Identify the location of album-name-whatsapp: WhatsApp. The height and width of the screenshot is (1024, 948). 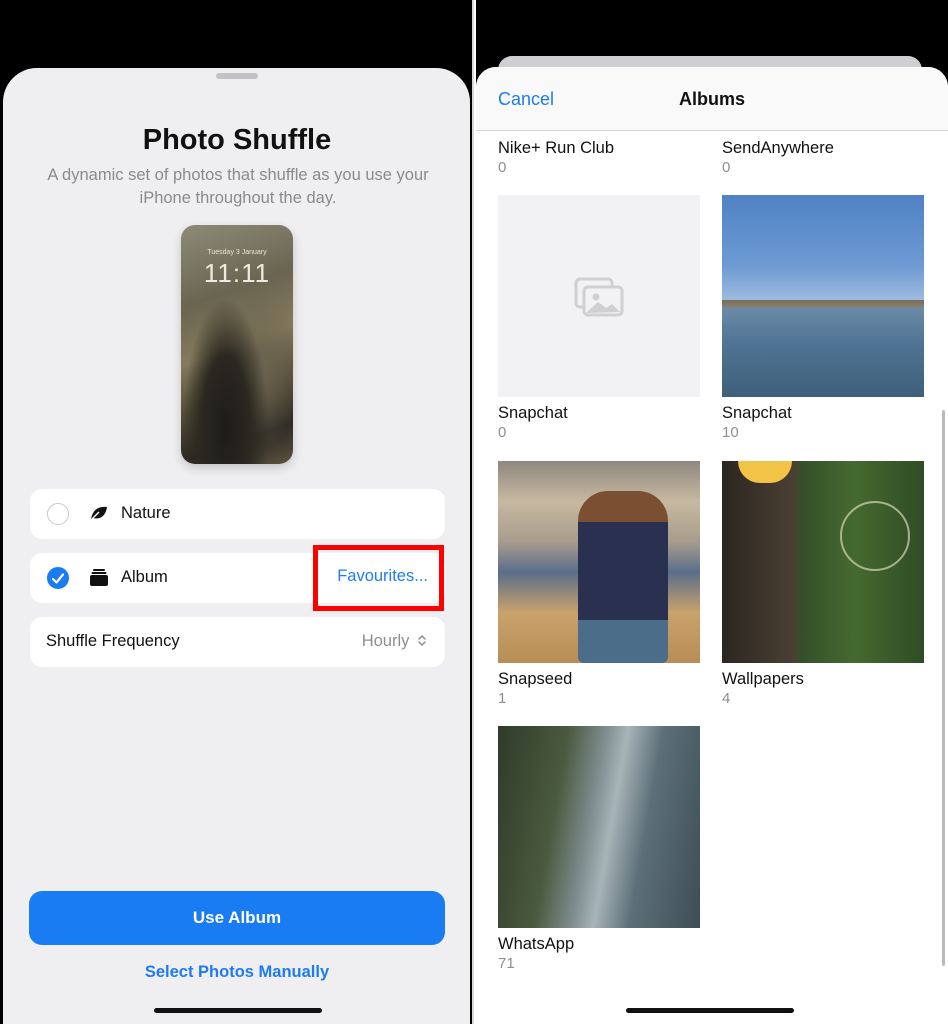
(536, 944).